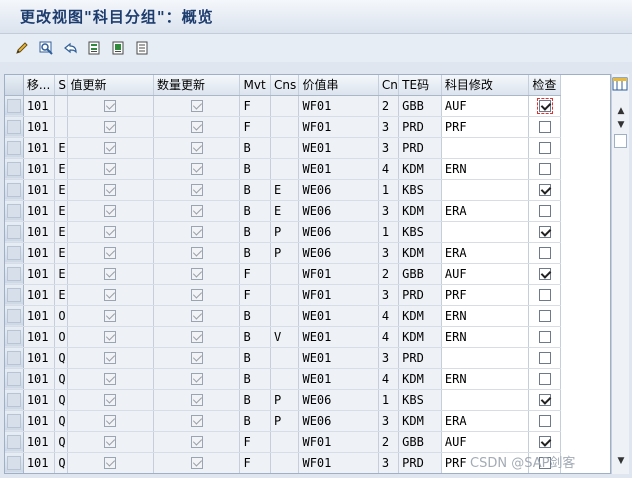 The height and width of the screenshot is (478, 632). I want to click on table-row: 101 O B V WE01 4 KDM ERN, so click(283, 337).